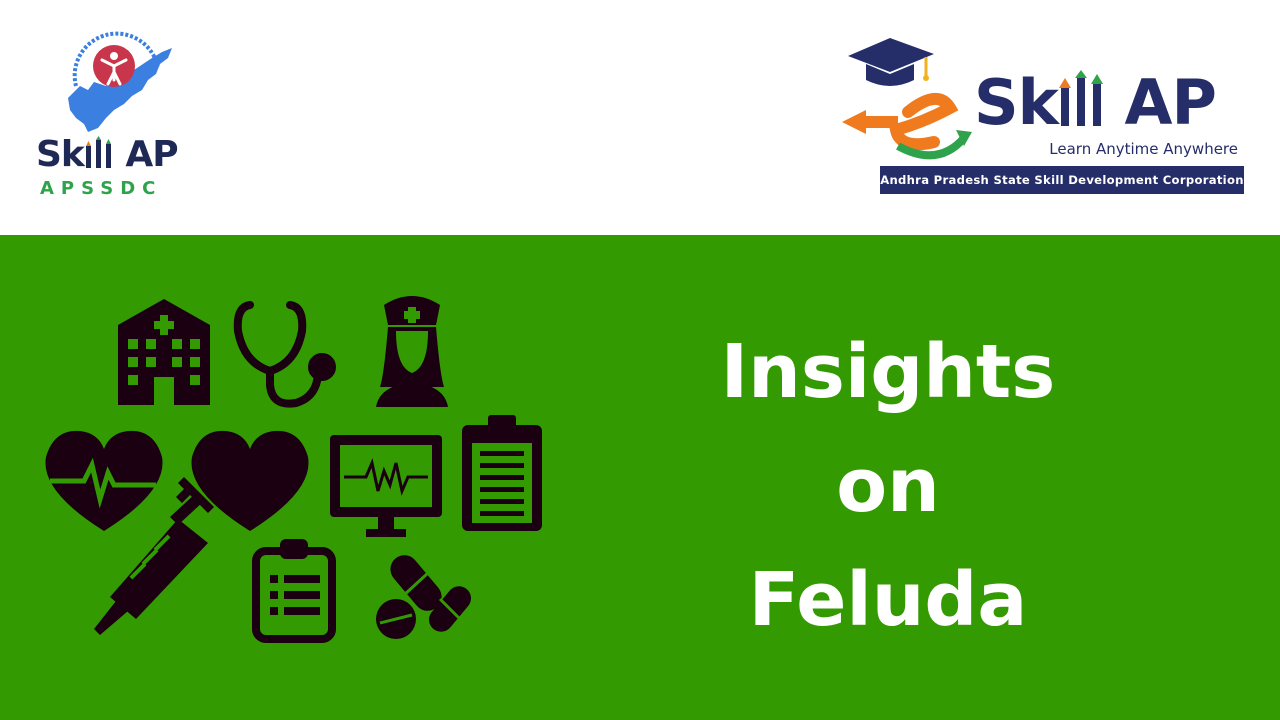 Image resolution: width=1280 pixels, height=720 pixels. Describe the element at coordinates (423, 597) in the screenshot. I see `pills-icon` at that location.